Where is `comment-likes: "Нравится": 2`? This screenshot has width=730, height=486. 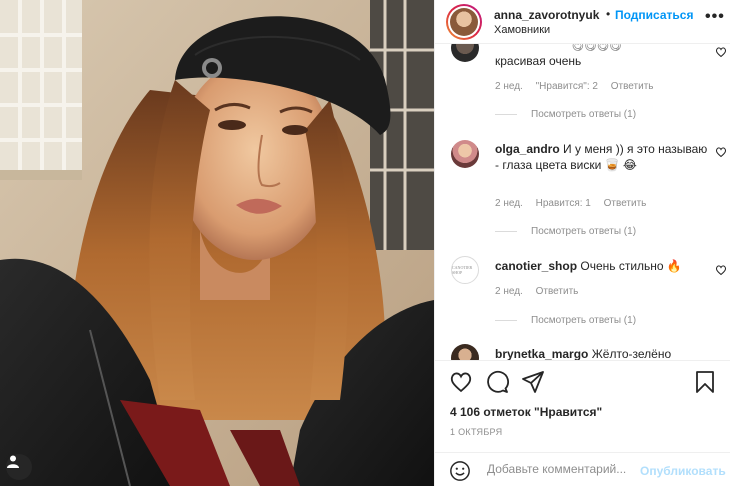 comment-likes: "Нравится": 2 is located at coordinates (567, 86).